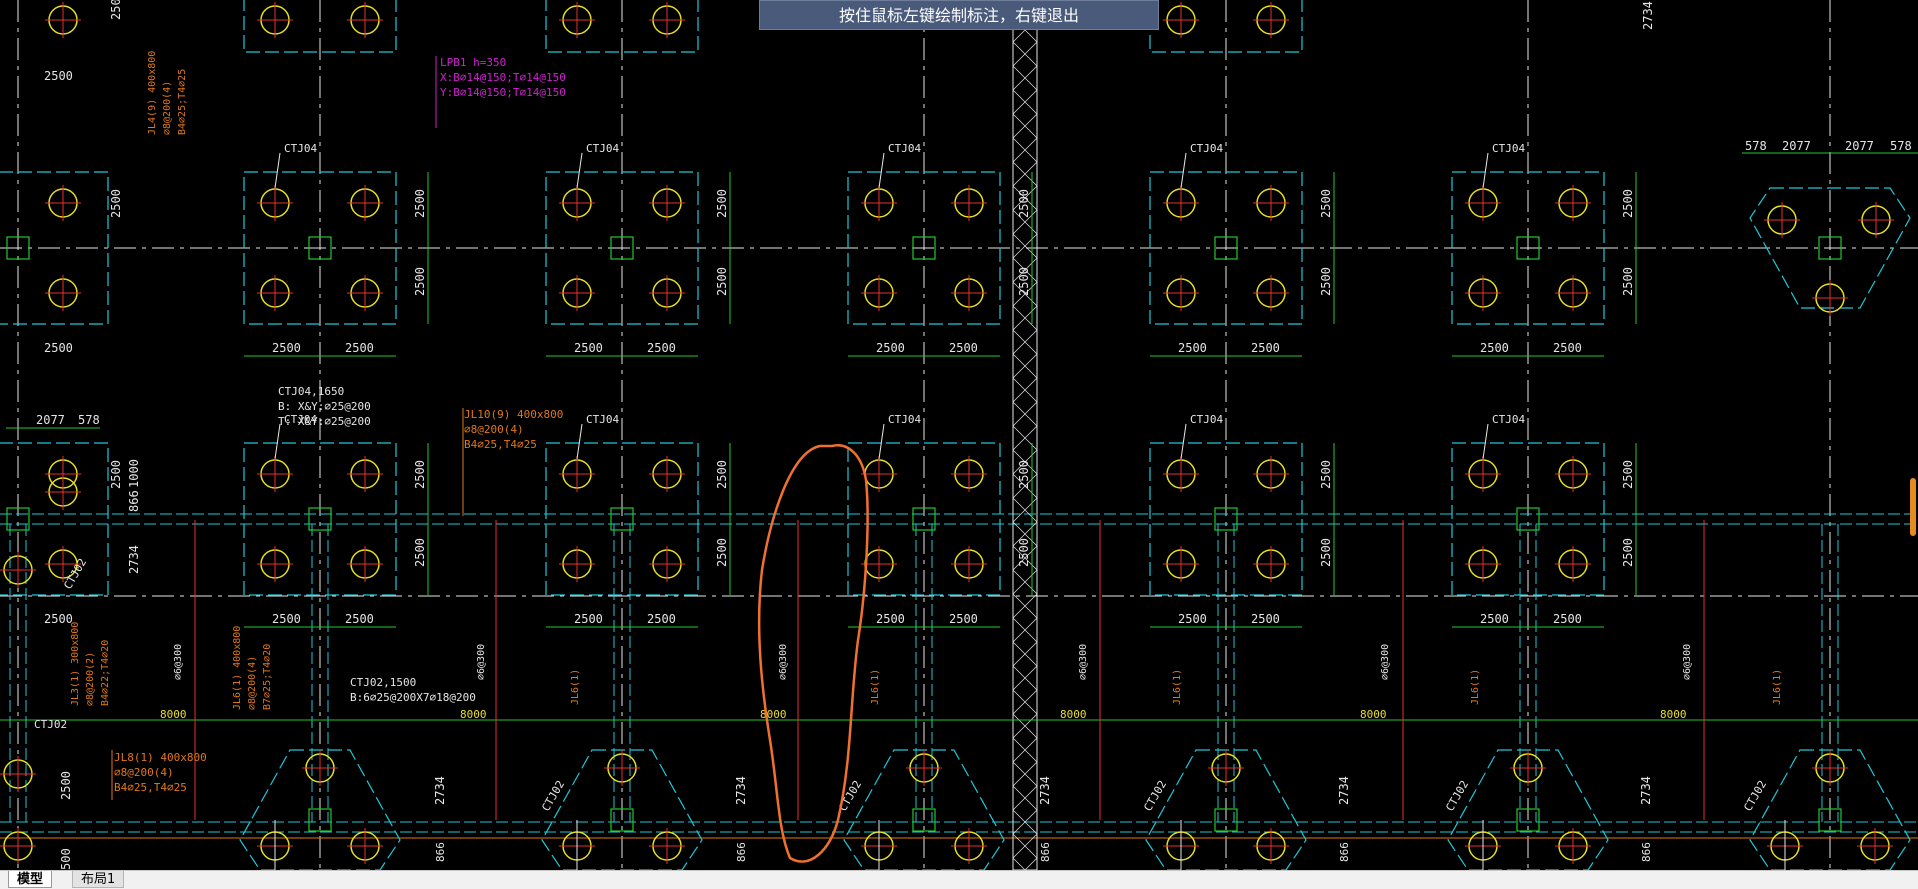 This screenshot has width=1918, height=889. I want to click on beam-tag: B4⌀25;T4⌀25, so click(182, 102).